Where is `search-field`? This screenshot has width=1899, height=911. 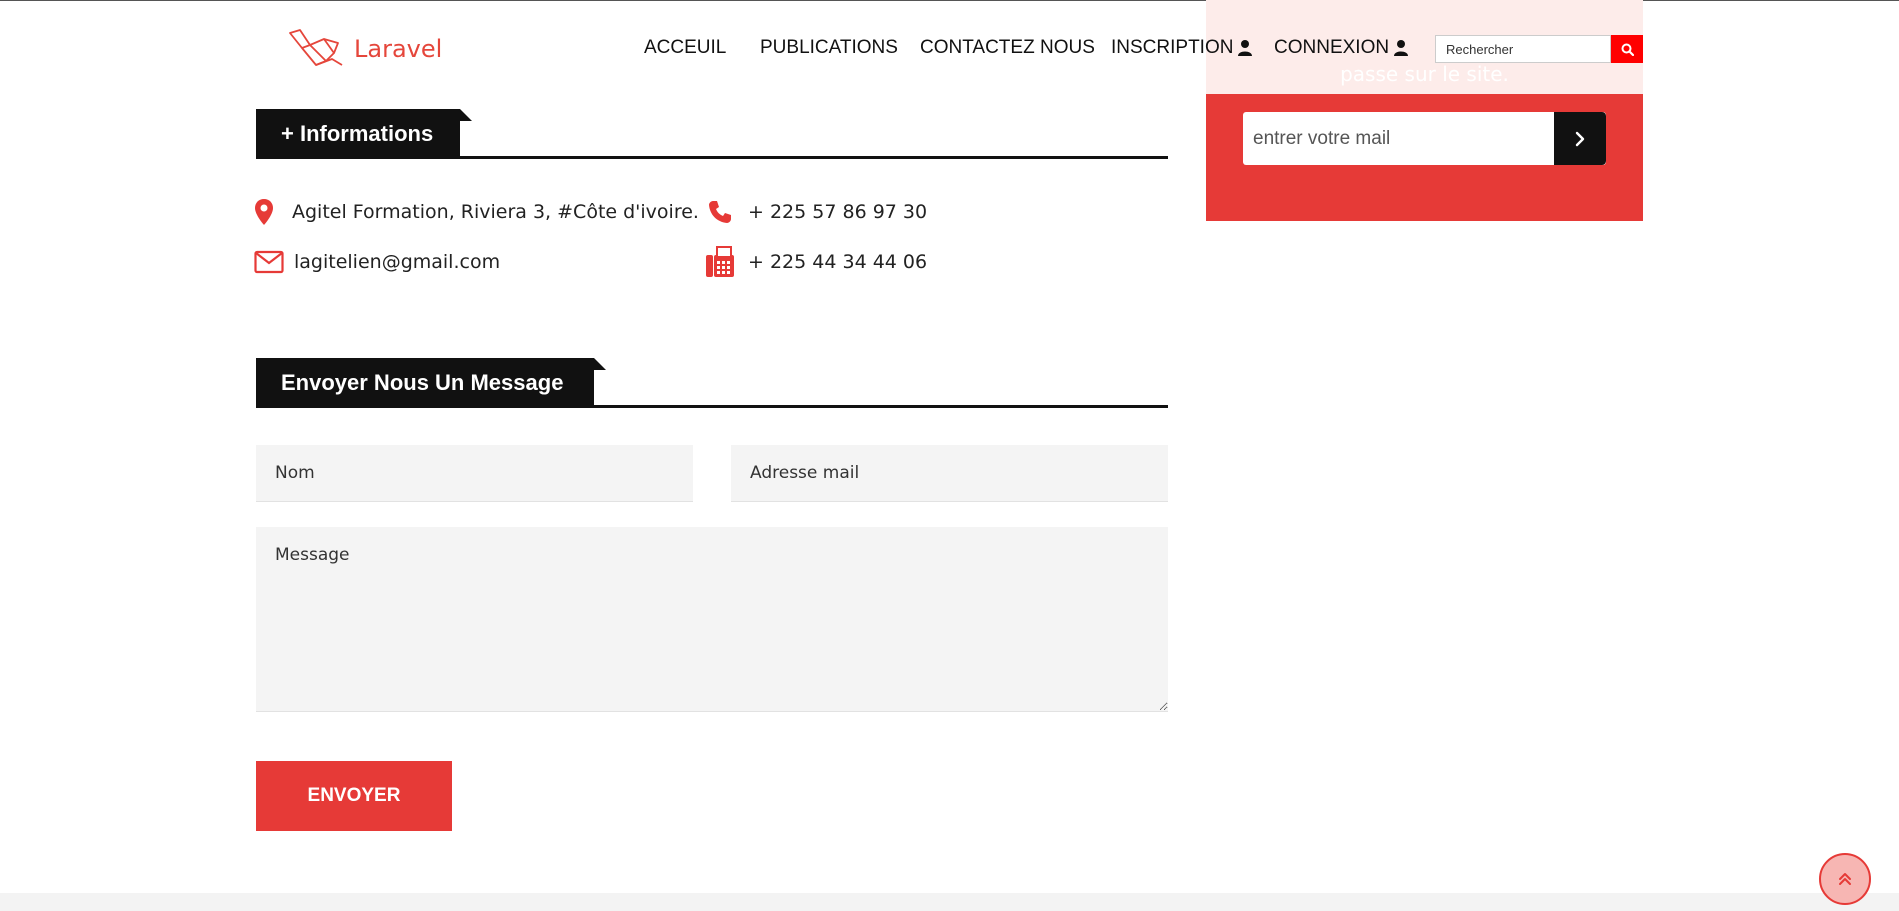 search-field is located at coordinates (1523, 49).